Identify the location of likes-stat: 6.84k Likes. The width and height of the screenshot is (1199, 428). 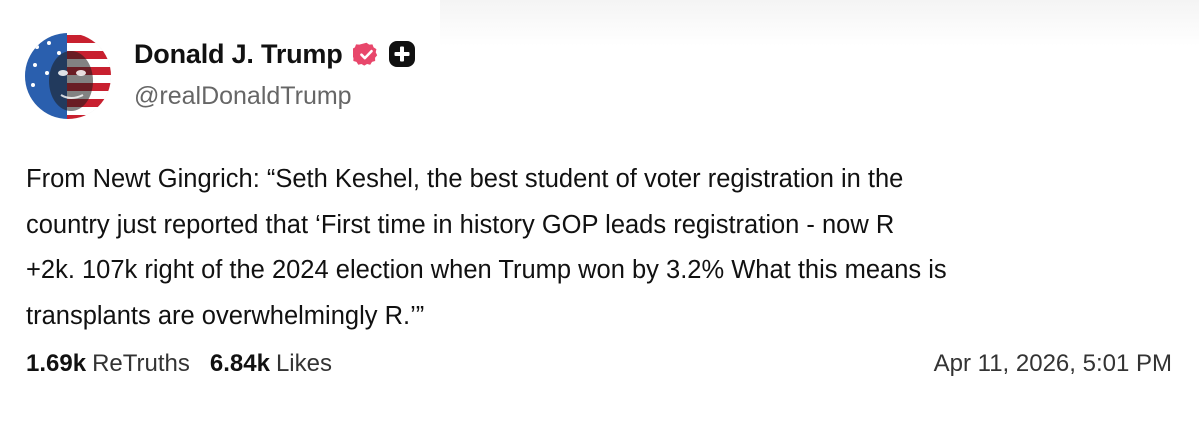
(271, 364).